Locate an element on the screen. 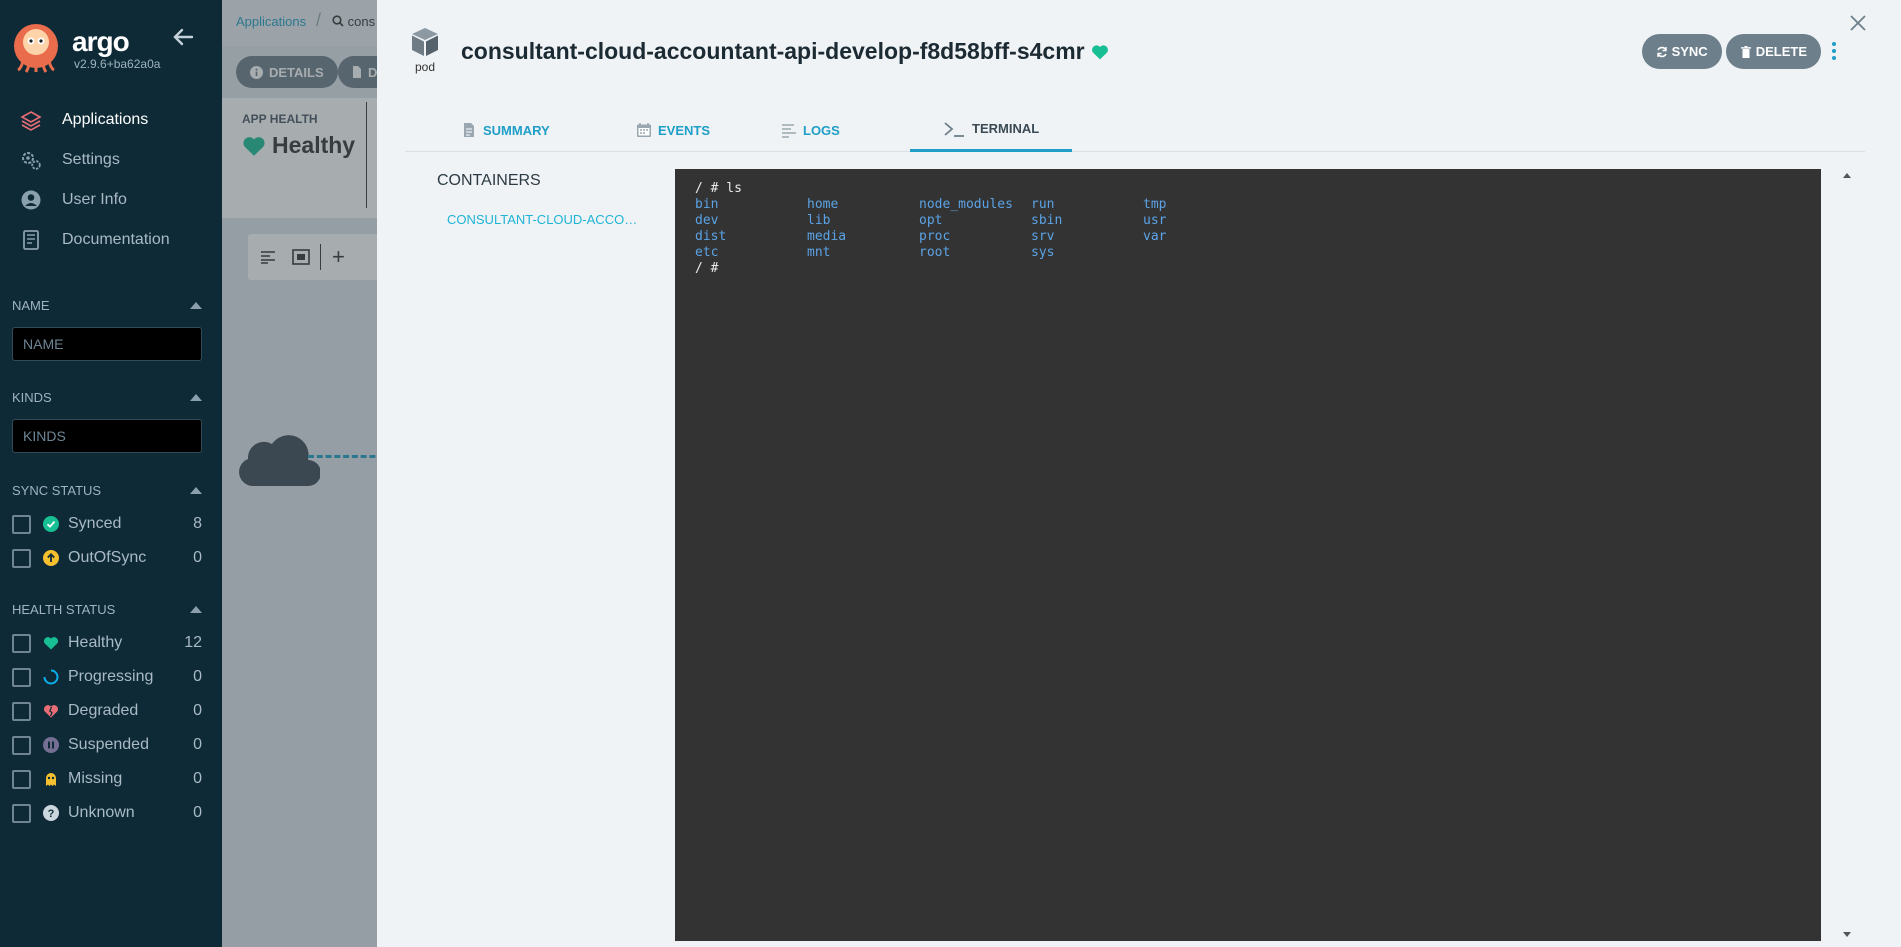  broken-heart-icon is located at coordinates (51, 711).